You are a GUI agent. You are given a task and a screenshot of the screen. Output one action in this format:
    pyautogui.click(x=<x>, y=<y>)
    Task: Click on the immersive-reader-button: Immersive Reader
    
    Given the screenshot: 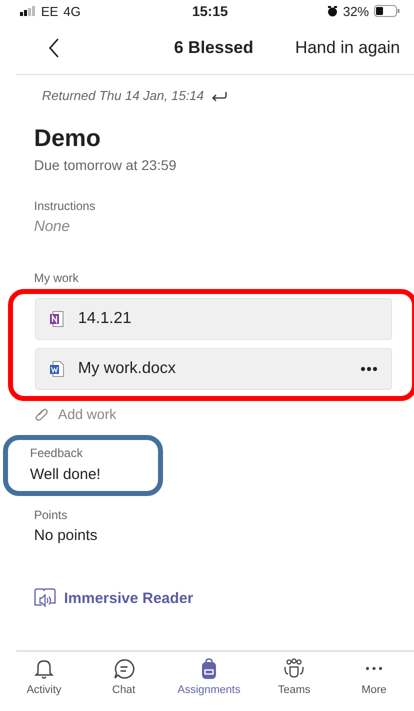 What is the action you would take?
    pyautogui.click(x=114, y=598)
    